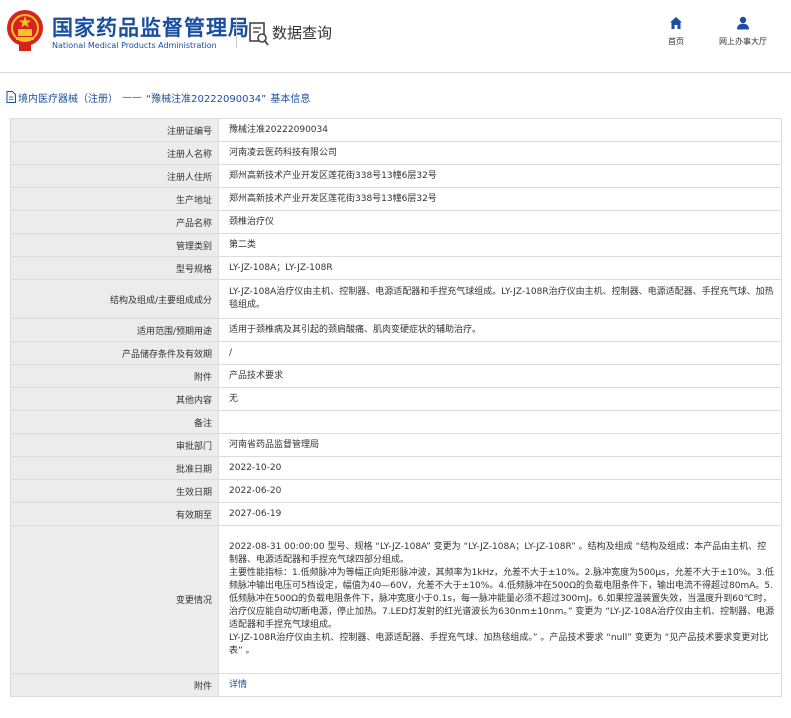  Describe the element at coordinates (114, 514) in the screenshot. I see `field-label: 有效期至` at that location.